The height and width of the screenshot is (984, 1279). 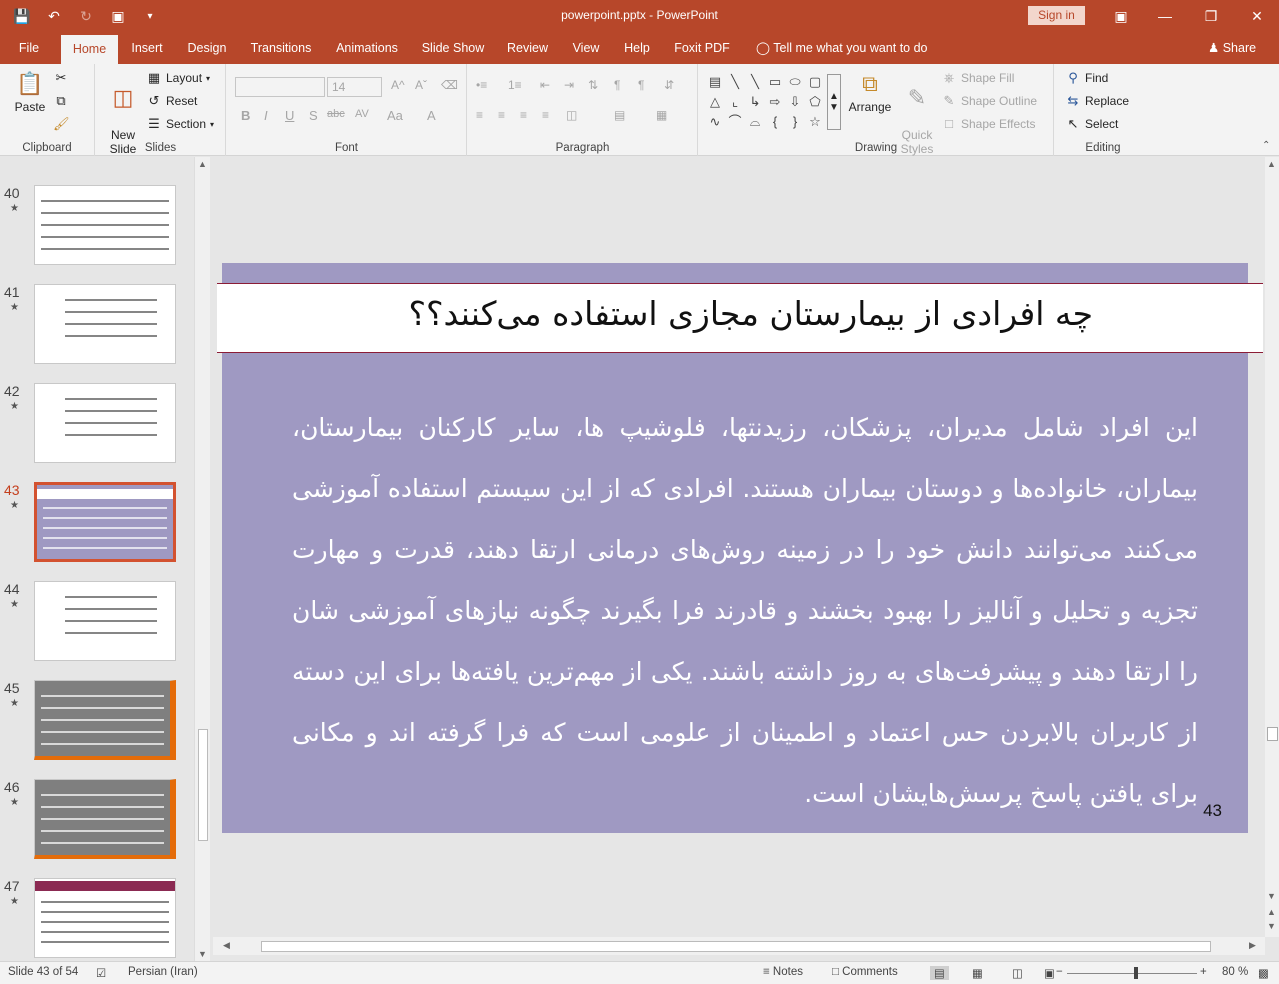 What do you see at coordinates (523, 115) in the screenshot?
I see `align-right-icon: ≡` at bounding box center [523, 115].